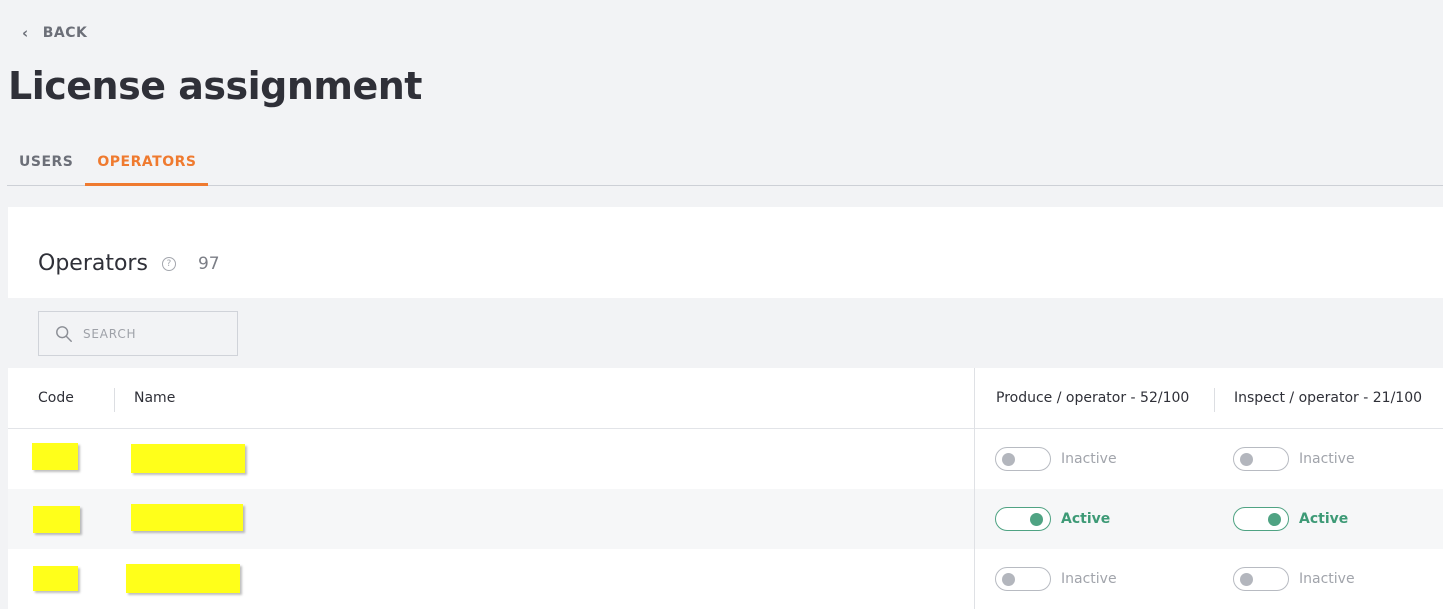 The image size is (1443, 609). Describe the element at coordinates (725, 333) in the screenshot. I see `table-toolbar` at that location.